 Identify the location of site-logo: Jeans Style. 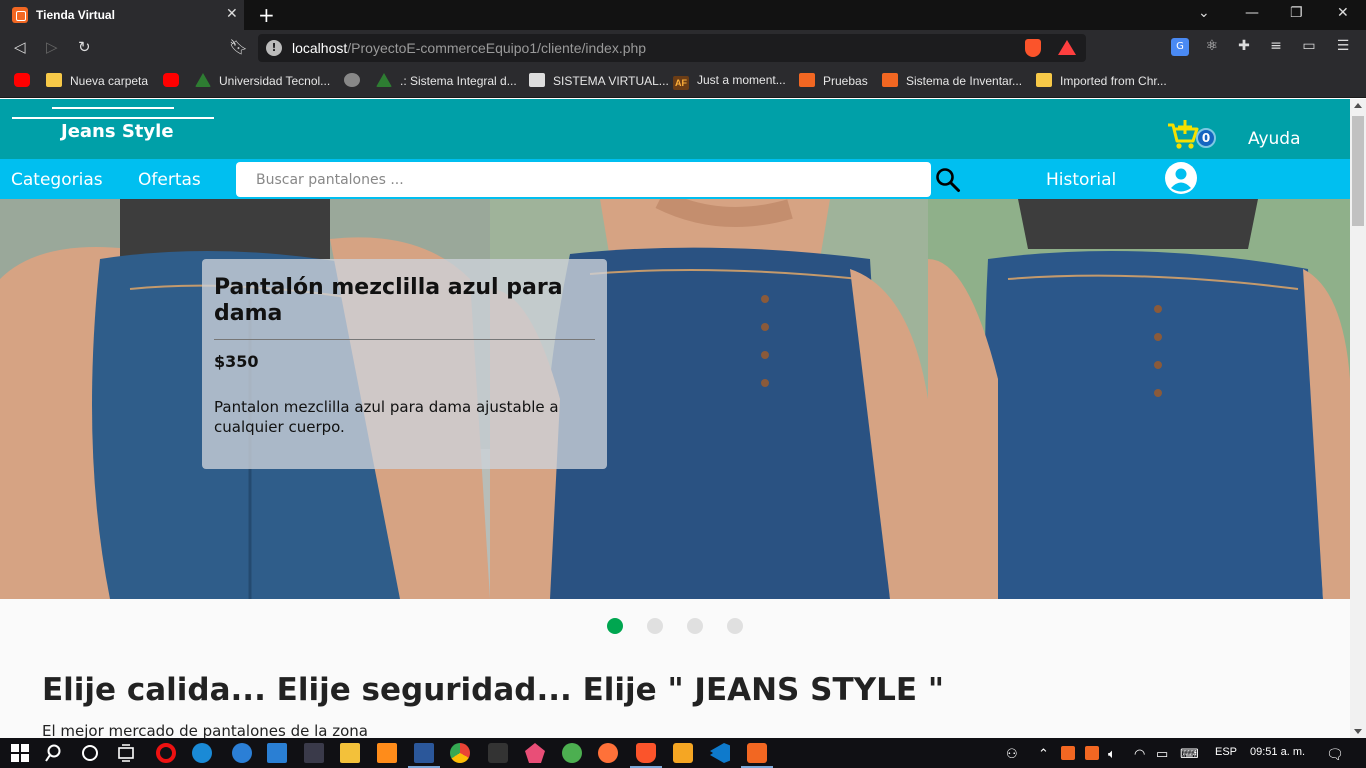
(117, 131).